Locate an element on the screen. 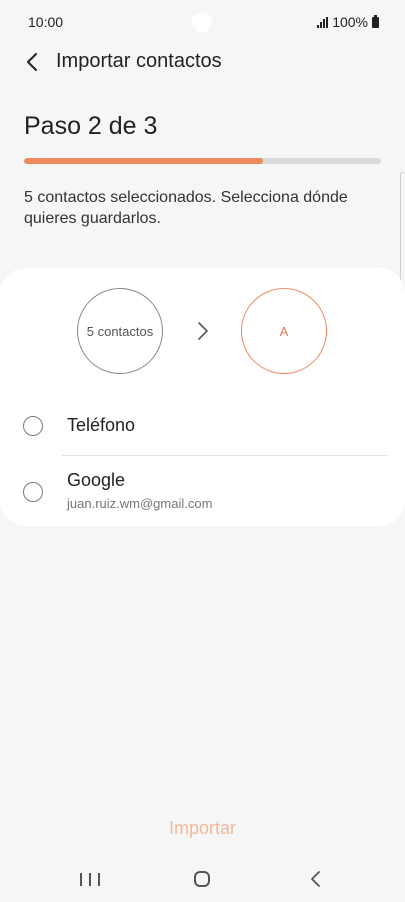 The height and width of the screenshot is (902, 405). home-icon is located at coordinates (202, 879).